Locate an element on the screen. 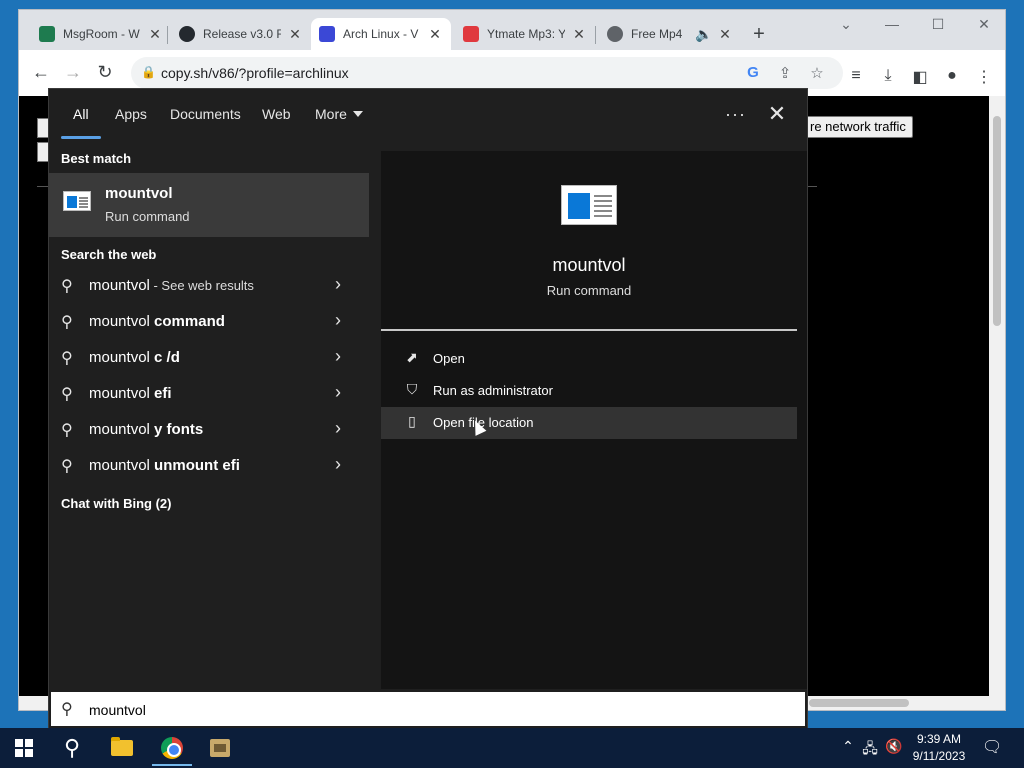  clock-date: 9/11/2023 is located at coordinates (939, 756).